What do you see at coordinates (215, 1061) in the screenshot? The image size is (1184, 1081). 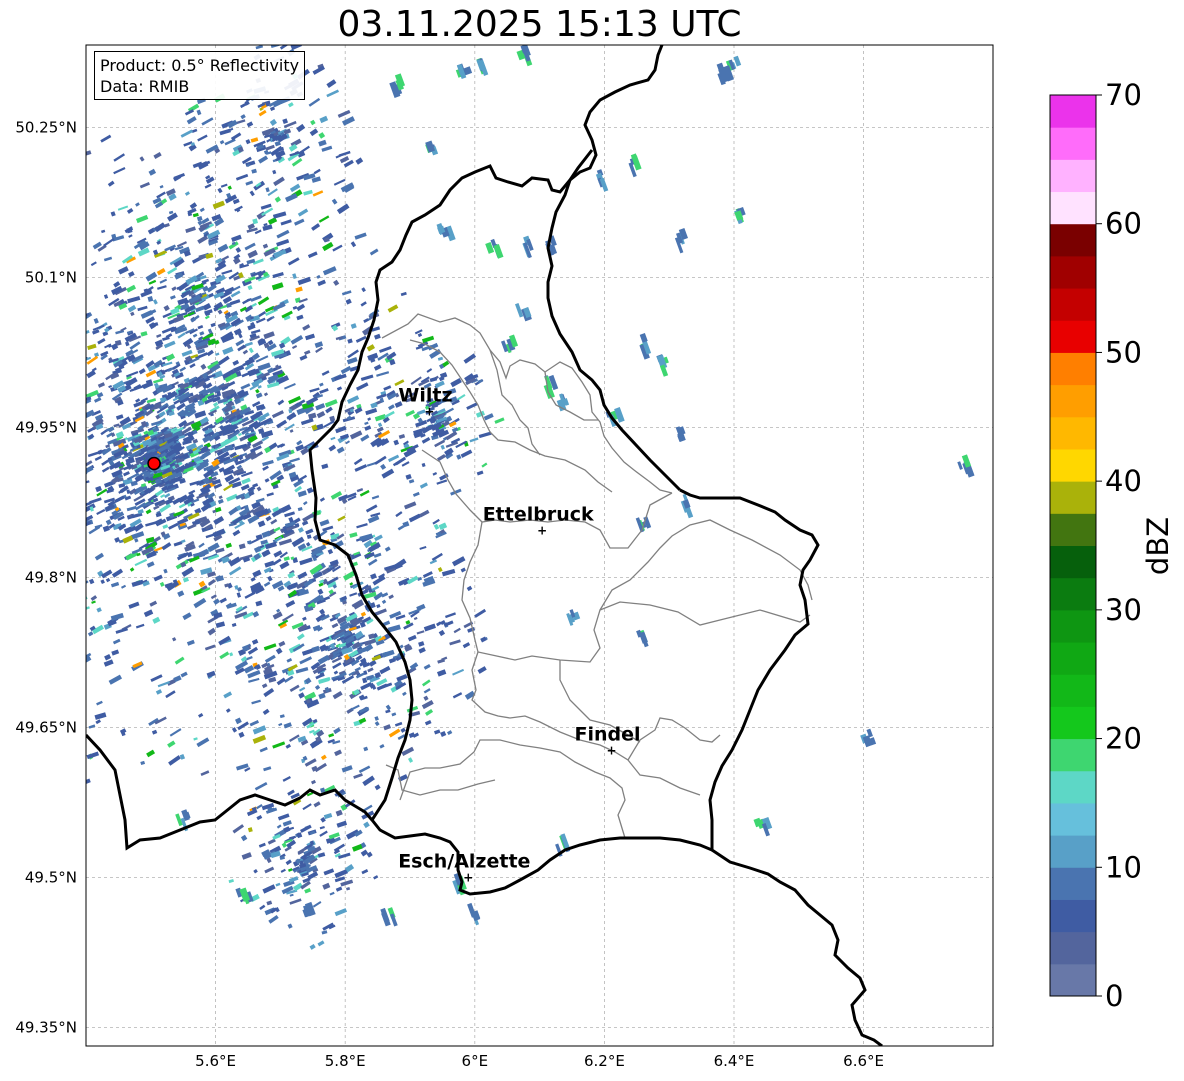 I see `lon-tick-label: 5.6°E` at bounding box center [215, 1061].